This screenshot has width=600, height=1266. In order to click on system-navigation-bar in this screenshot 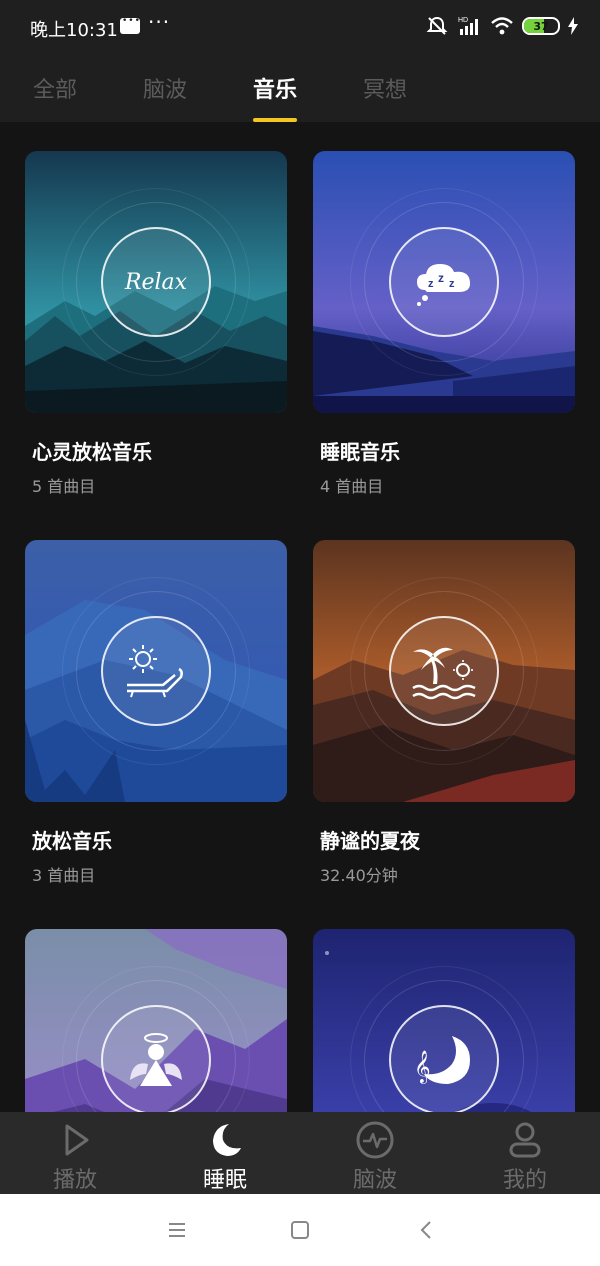, I will do `click(300, 1230)`.